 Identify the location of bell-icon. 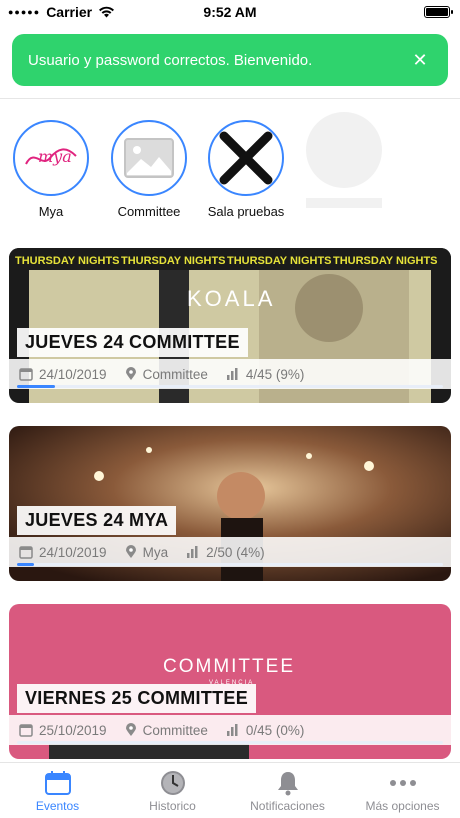
(288, 783).